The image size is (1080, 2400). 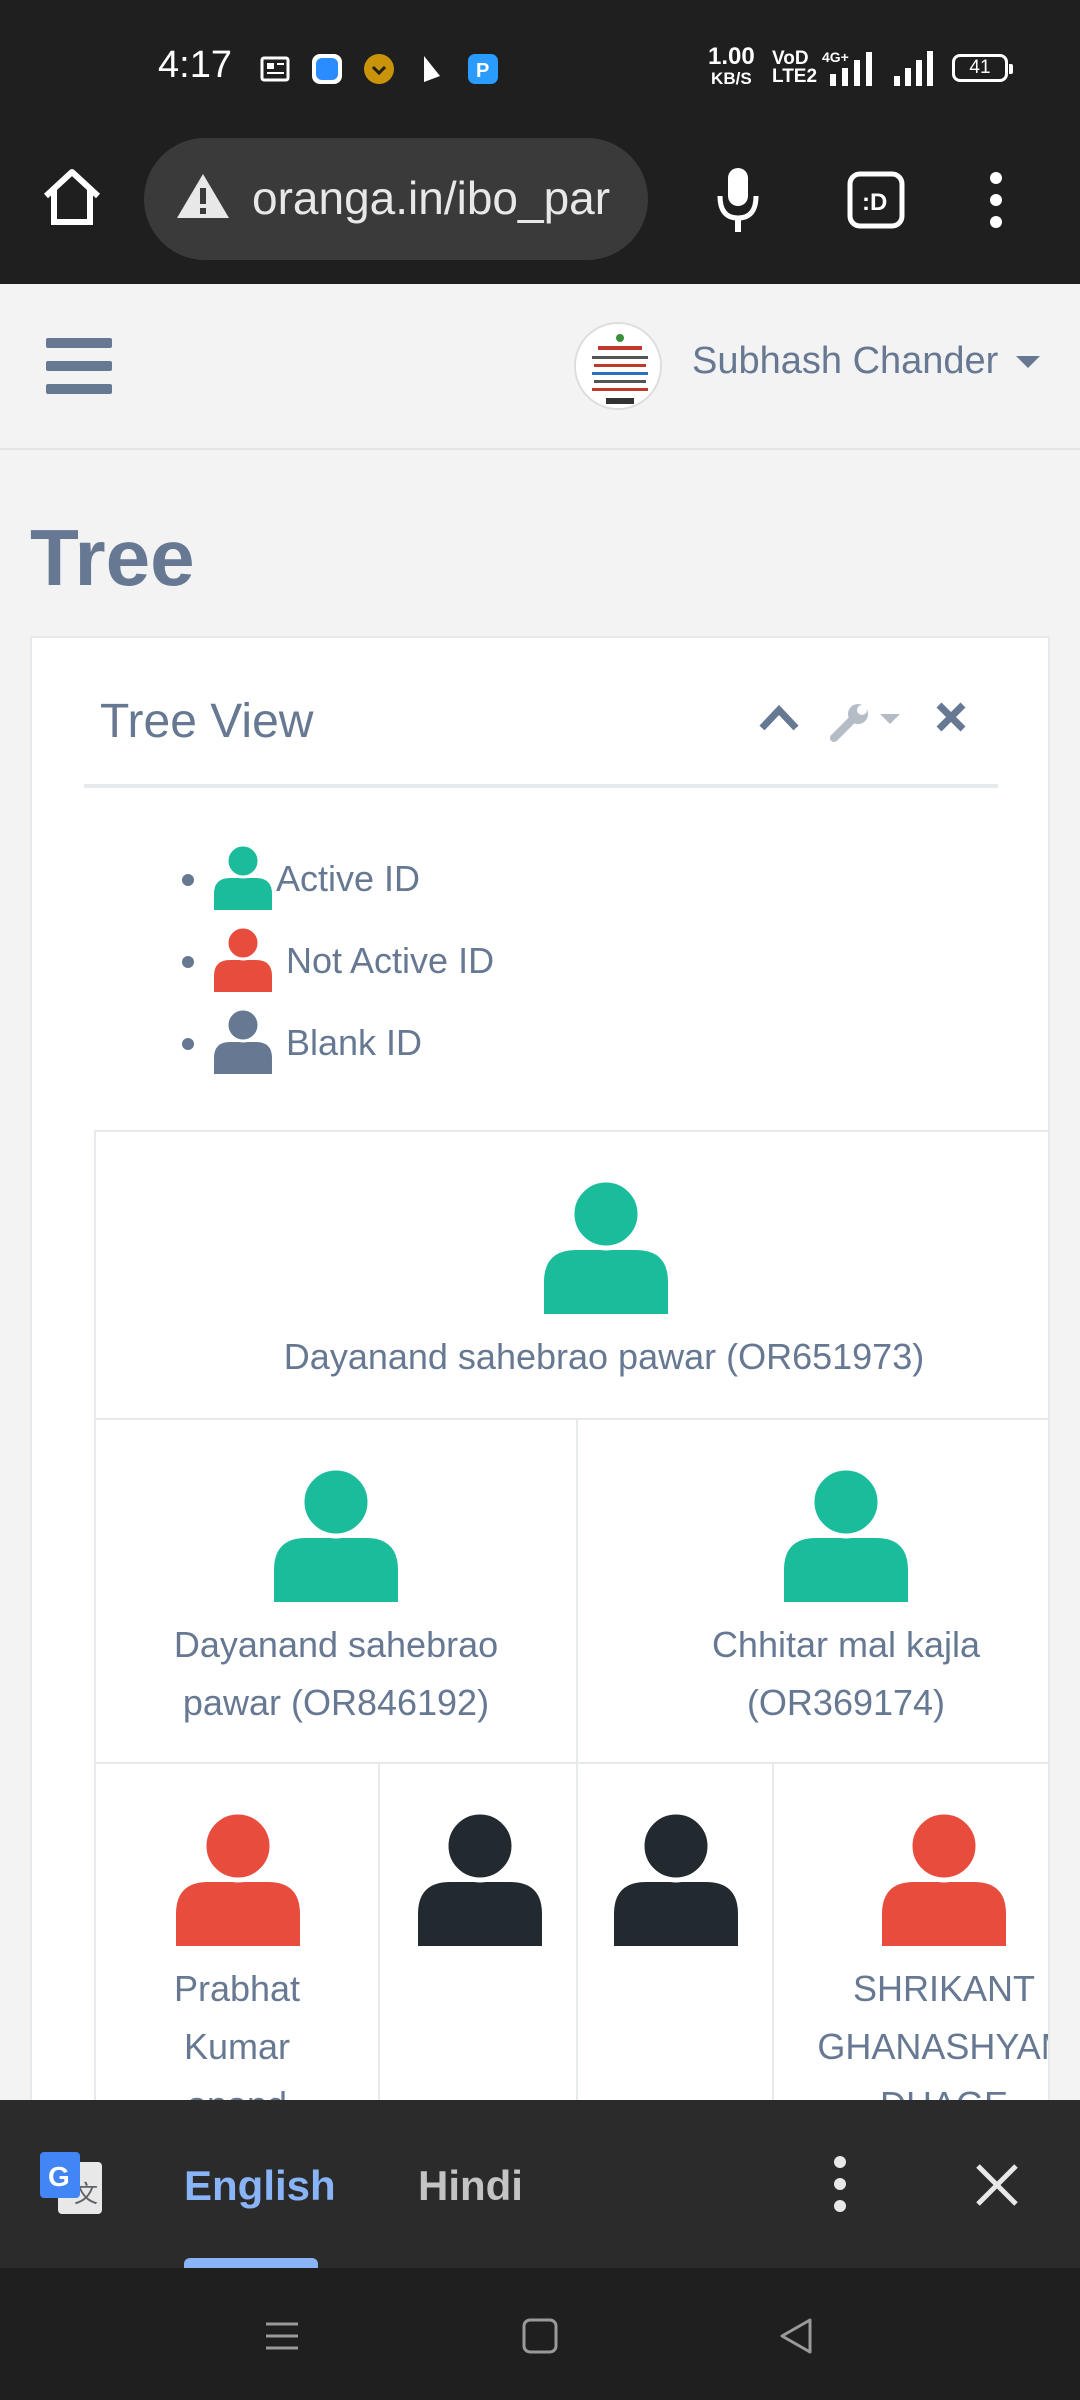 What do you see at coordinates (59, 2176) in the screenshot?
I see `svg-text: G` at bounding box center [59, 2176].